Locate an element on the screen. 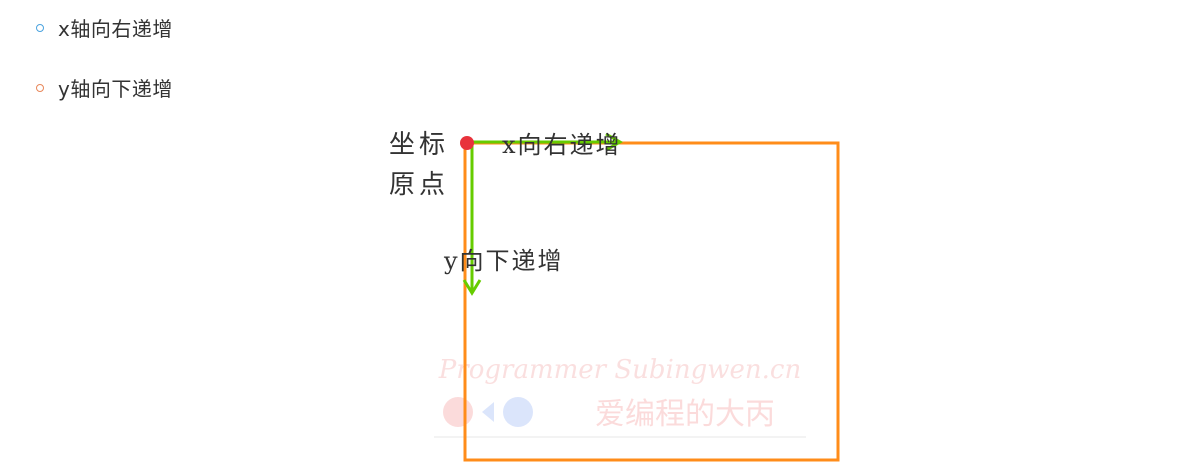 The height and width of the screenshot is (475, 1180). y-axis-label: y向下递增 is located at coordinates (503, 261).